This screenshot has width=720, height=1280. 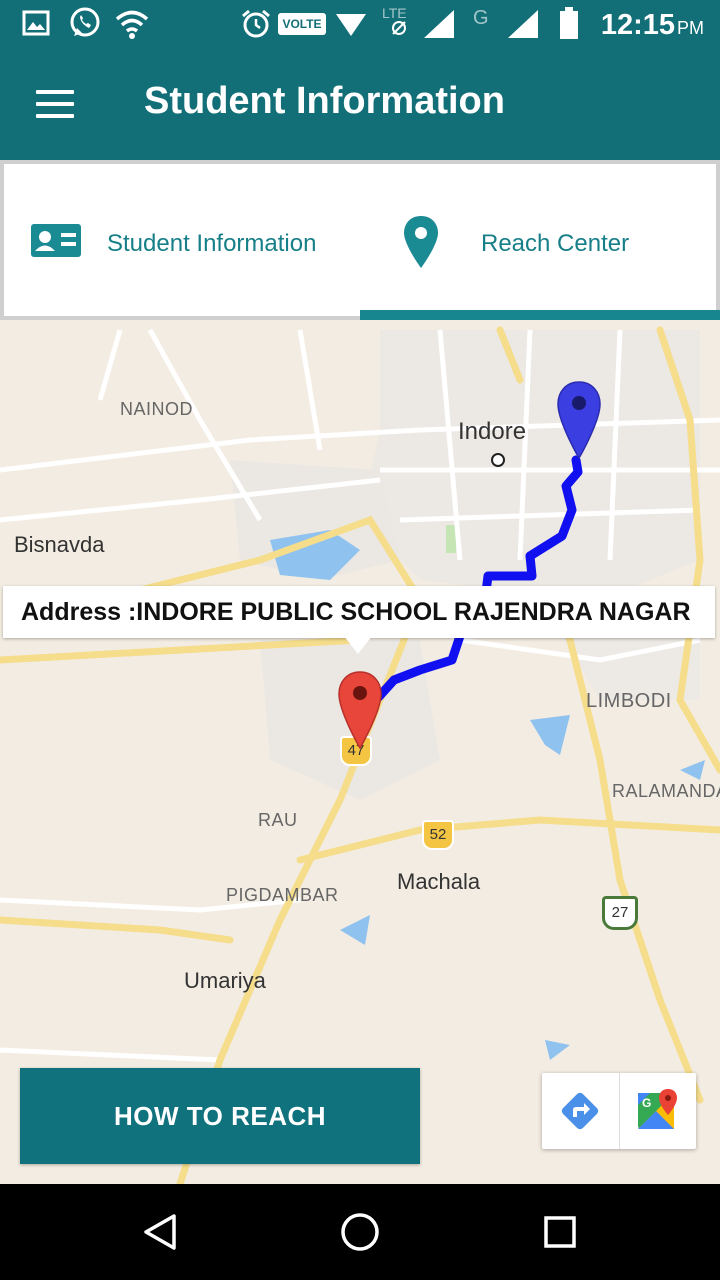 What do you see at coordinates (59, 544) in the screenshot?
I see `map-label-bisnavda: Bisnavda` at bounding box center [59, 544].